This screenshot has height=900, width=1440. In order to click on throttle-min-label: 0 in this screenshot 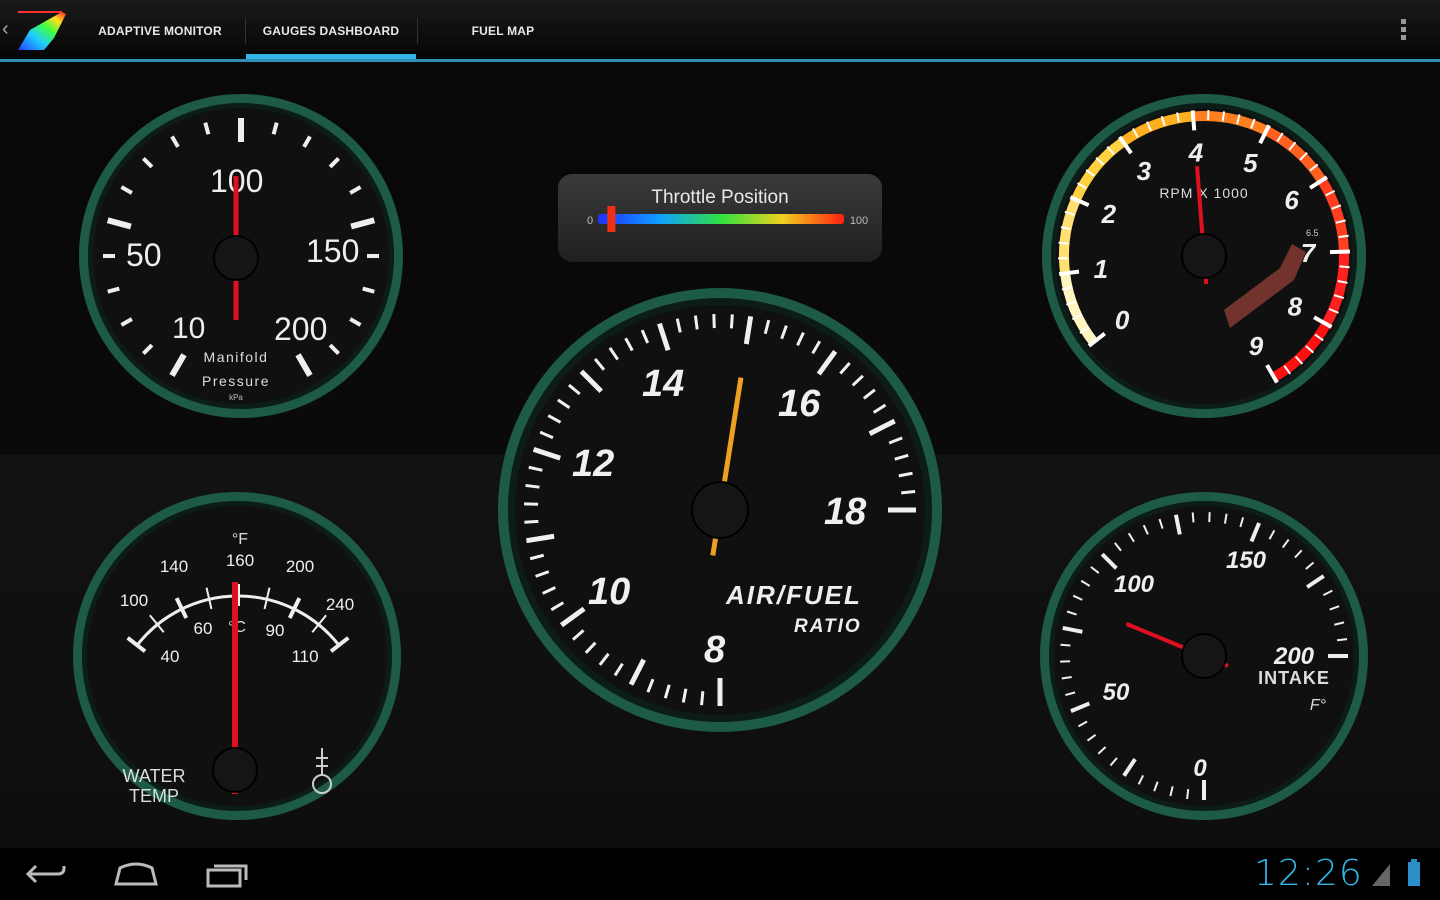, I will do `click(590, 221)`.